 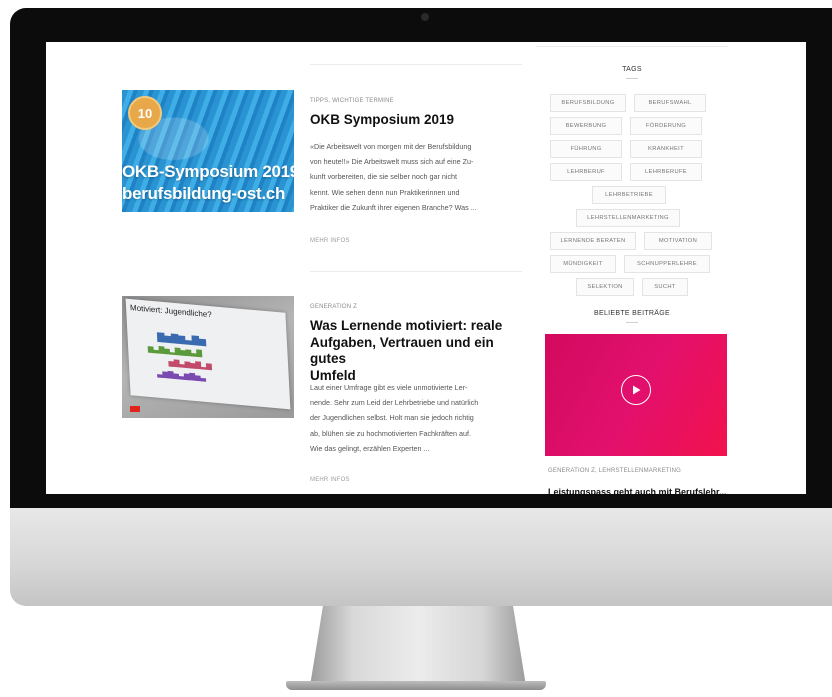 I want to click on tag-foerderung: FÖRDERUNG, so click(x=666, y=126).